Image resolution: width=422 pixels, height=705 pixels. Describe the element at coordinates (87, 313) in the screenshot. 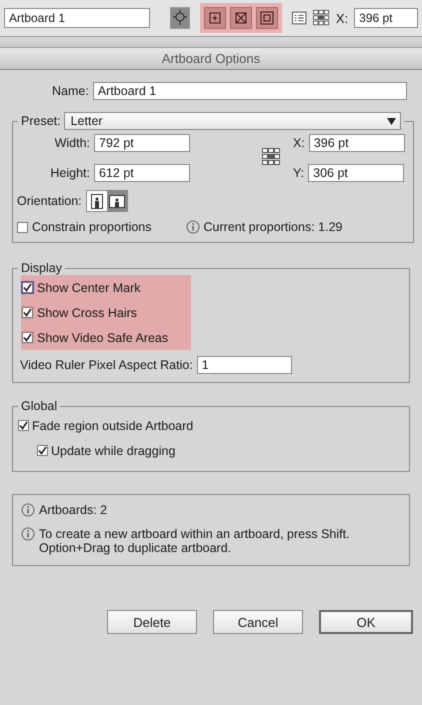

I see `checkbox-label: Show Cross Hairs` at that location.